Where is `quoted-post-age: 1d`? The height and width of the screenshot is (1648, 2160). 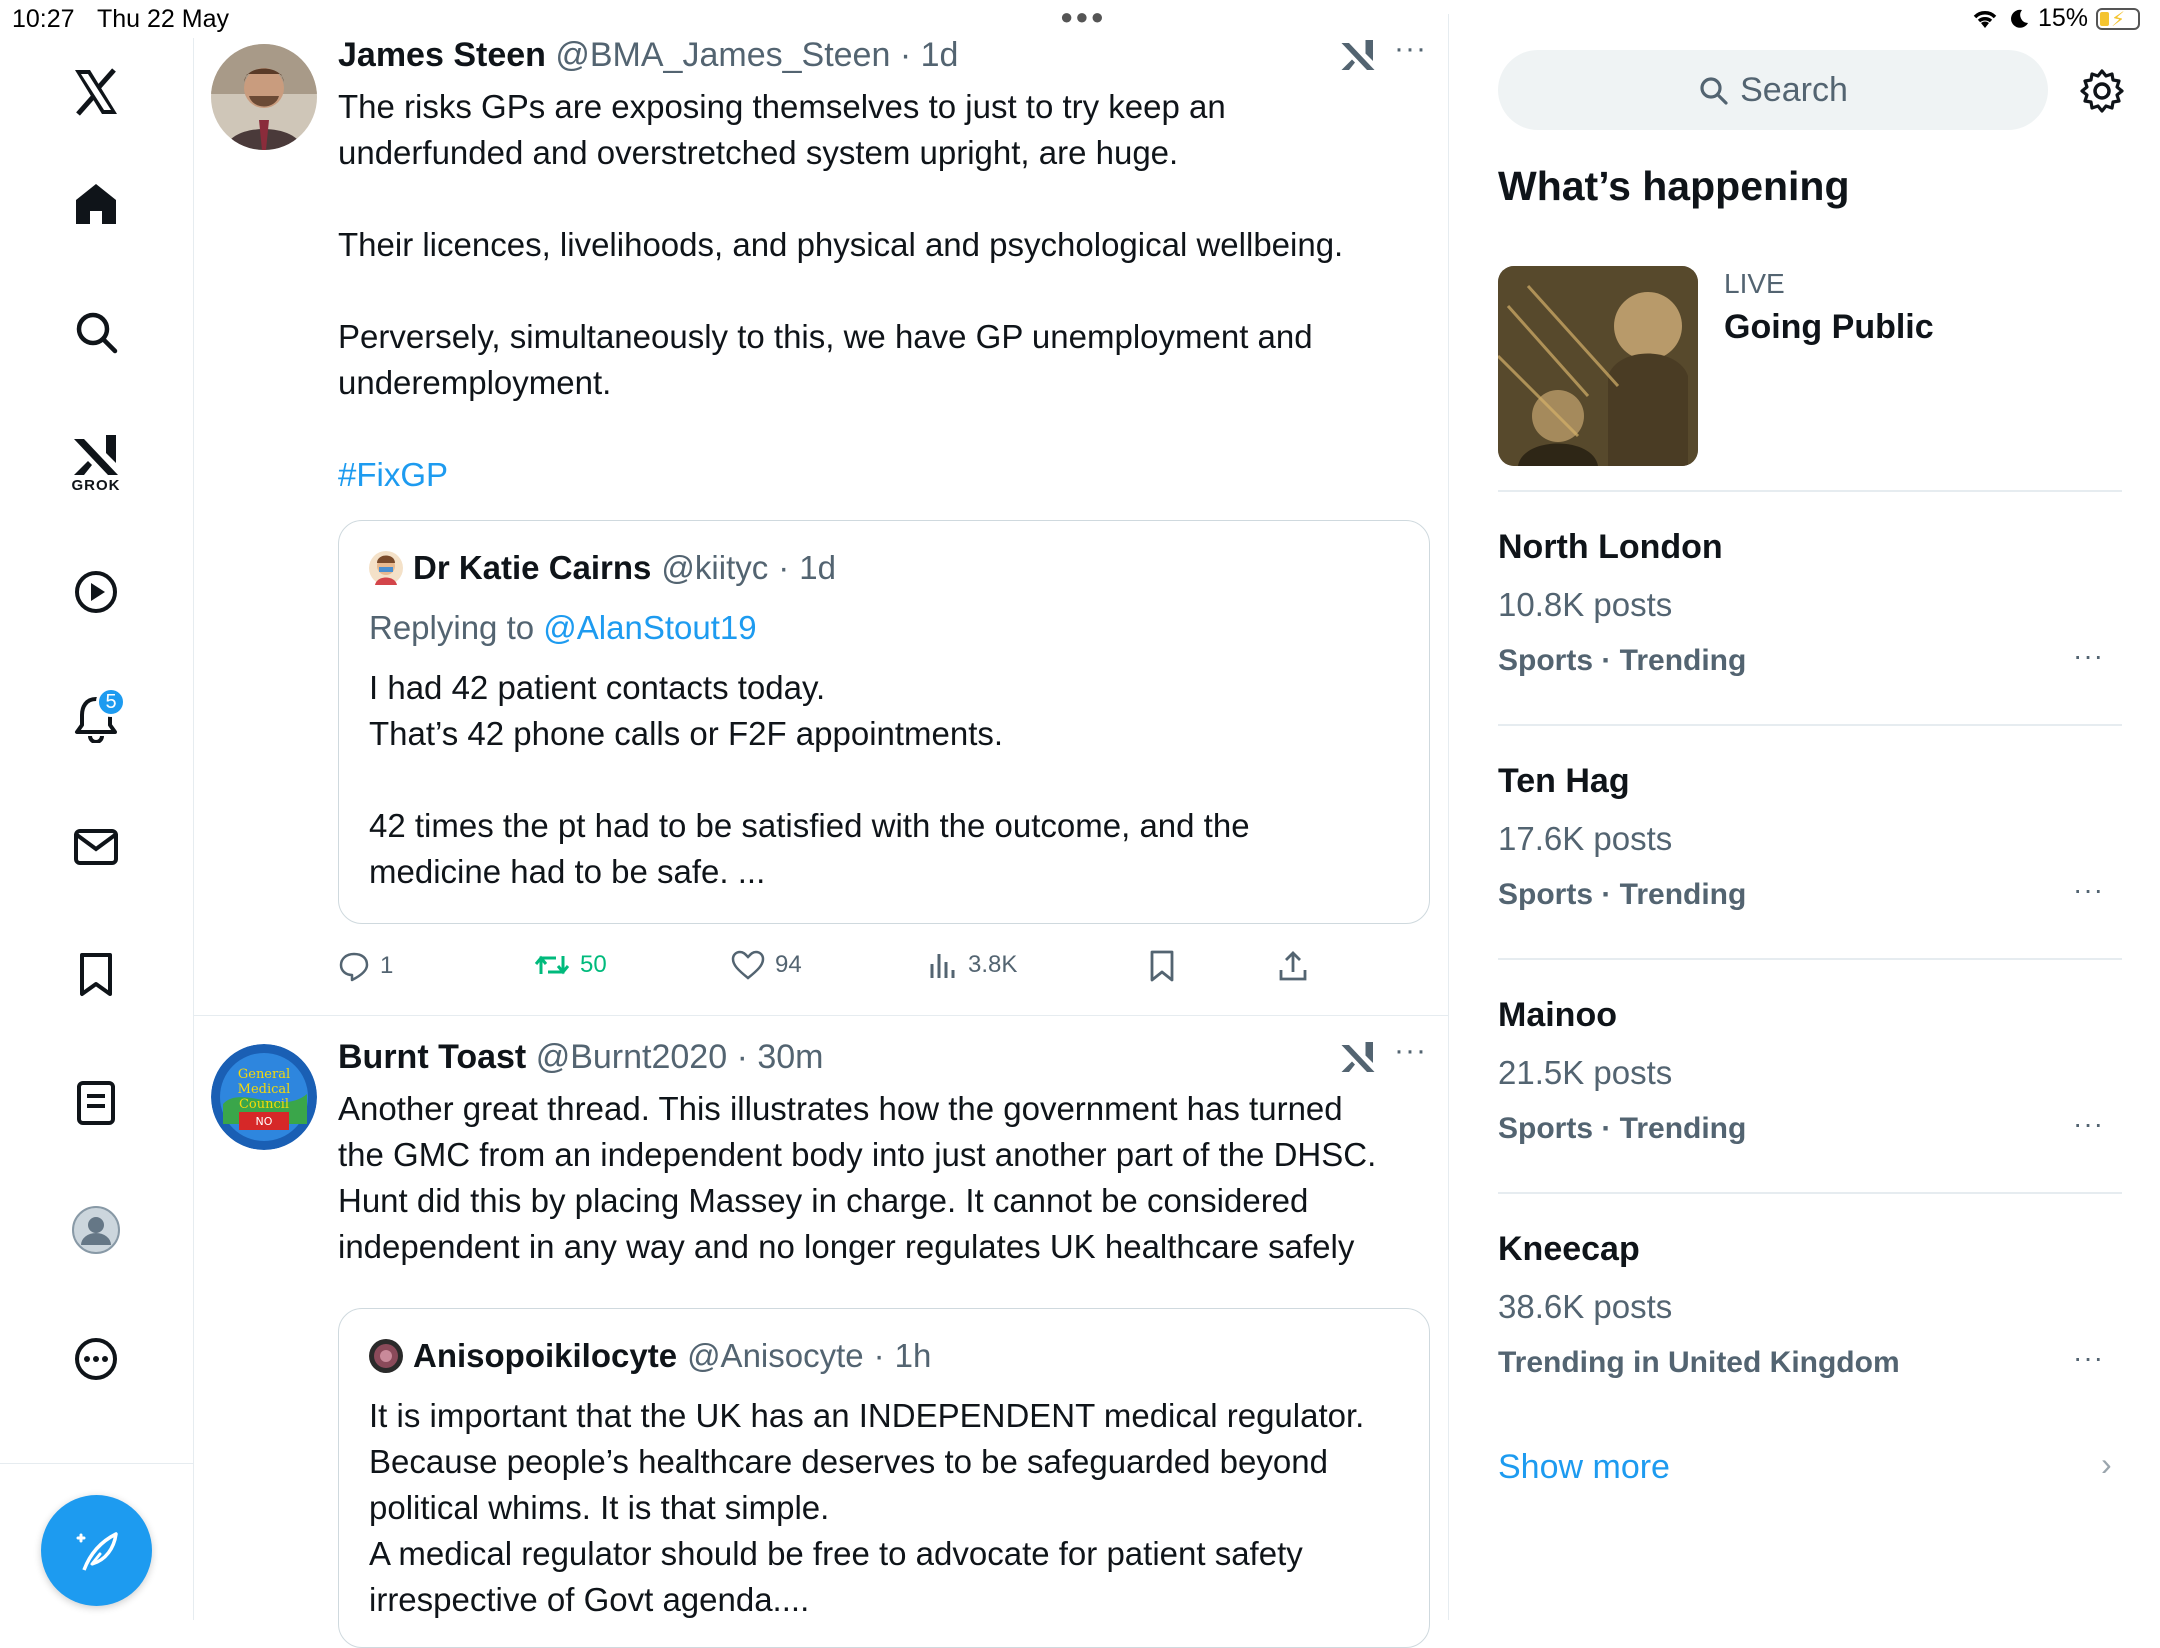
quoted-post-age: 1d is located at coordinates (817, 567).